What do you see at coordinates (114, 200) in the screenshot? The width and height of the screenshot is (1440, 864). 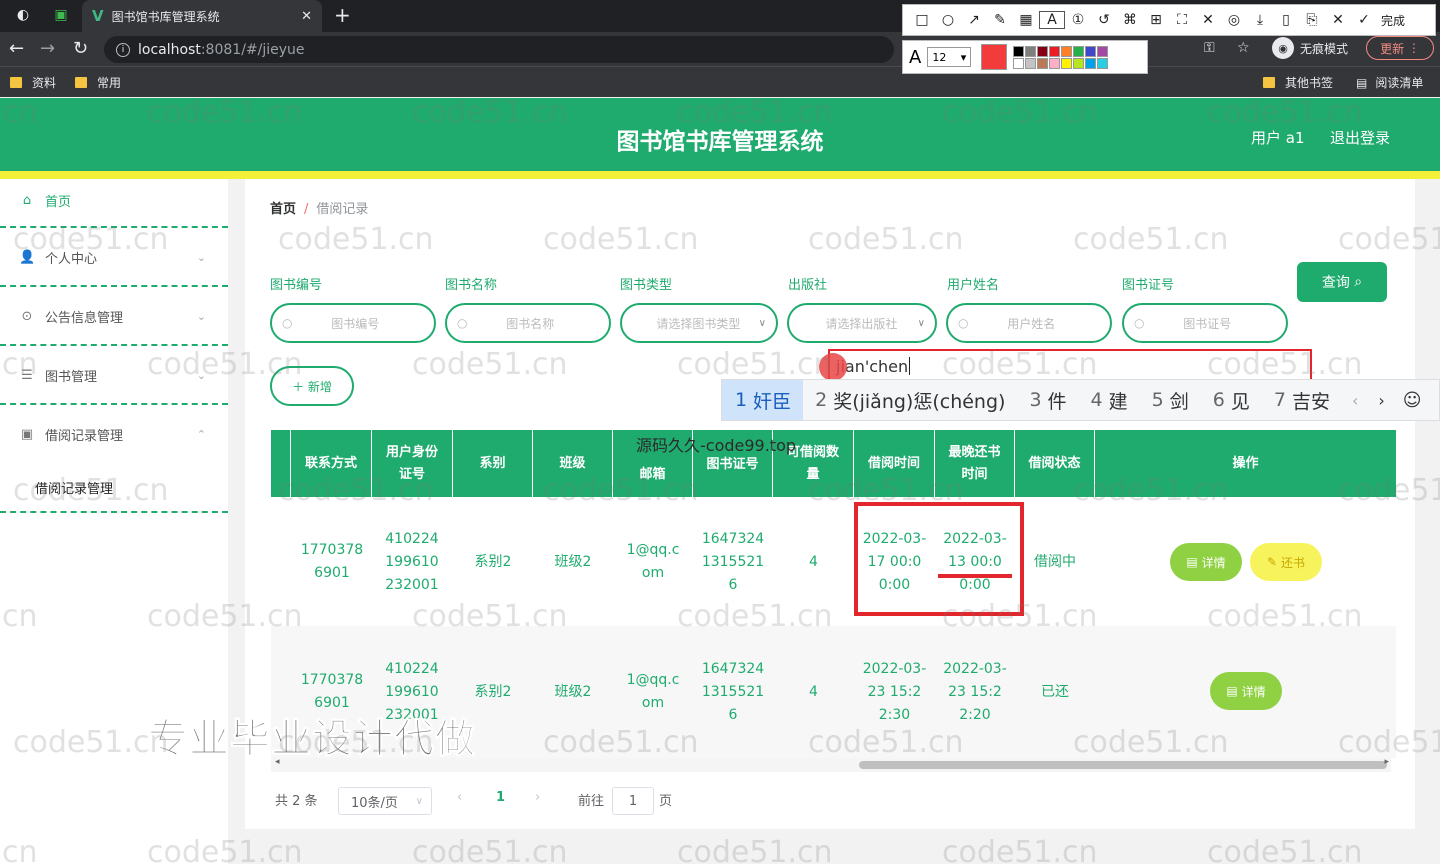 I see `sidebar-item-home: ⌂ 首页` at bounding box center [114, 200].